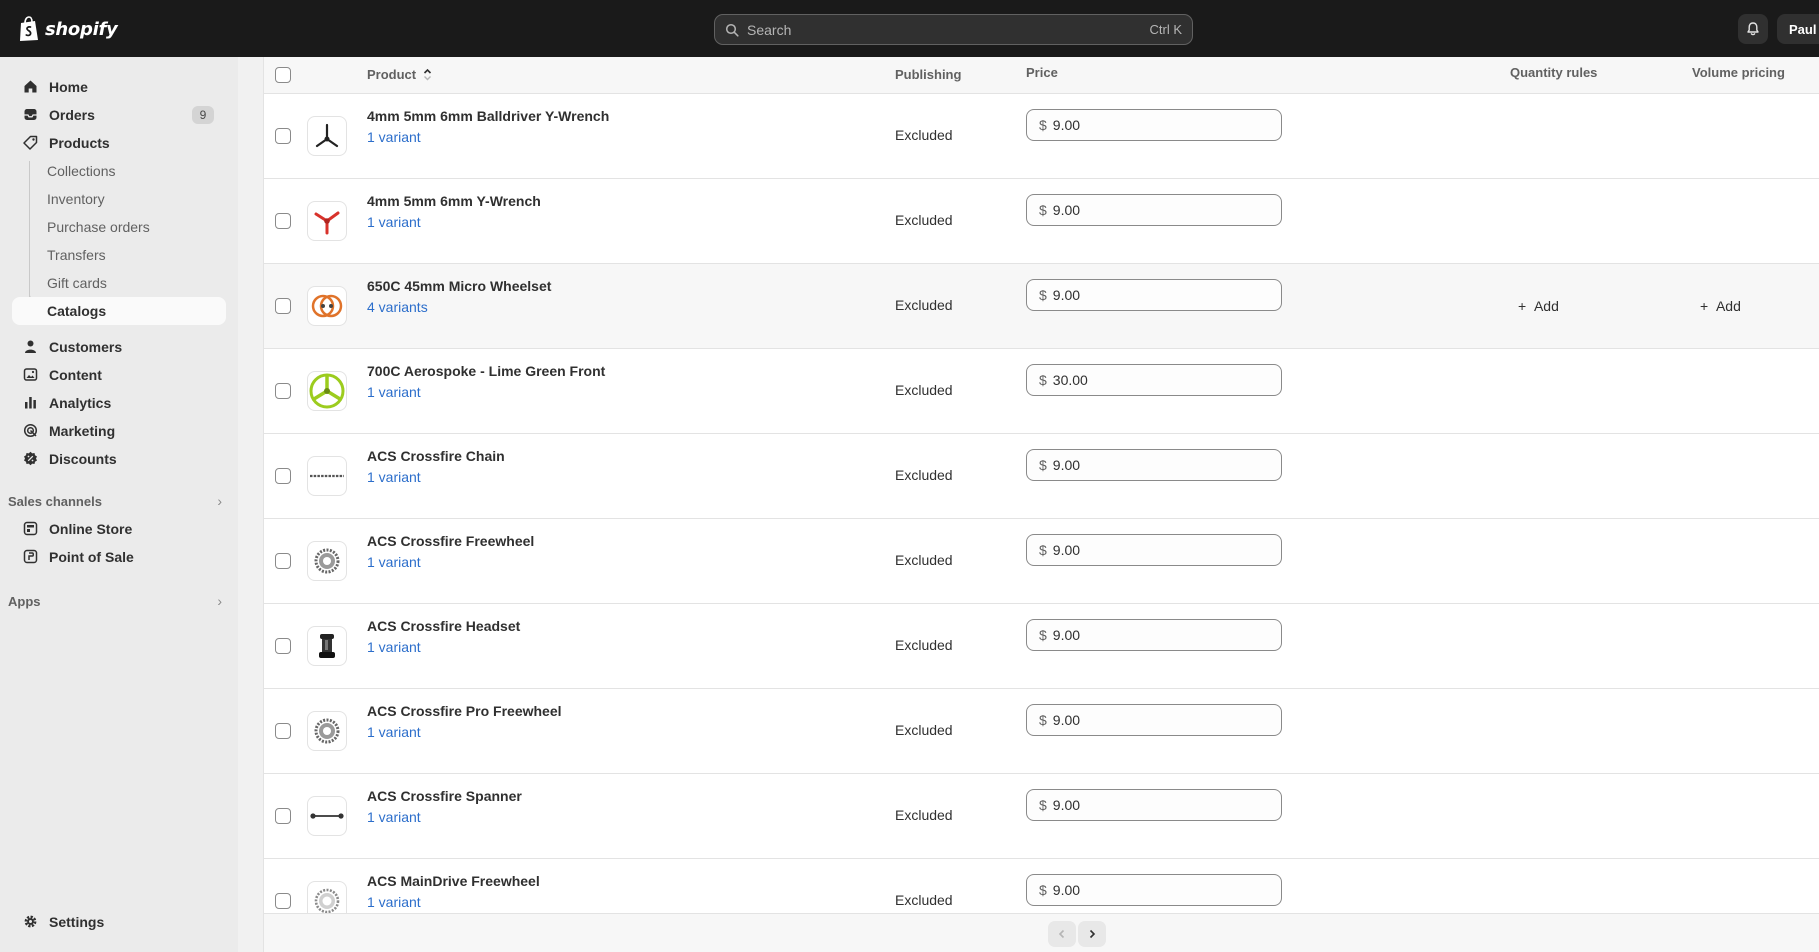  Describe the element at coordinates (486, 371) in the screenshot. I see `product-name: 700C Aerospoke - Lime Green Front` at that location.